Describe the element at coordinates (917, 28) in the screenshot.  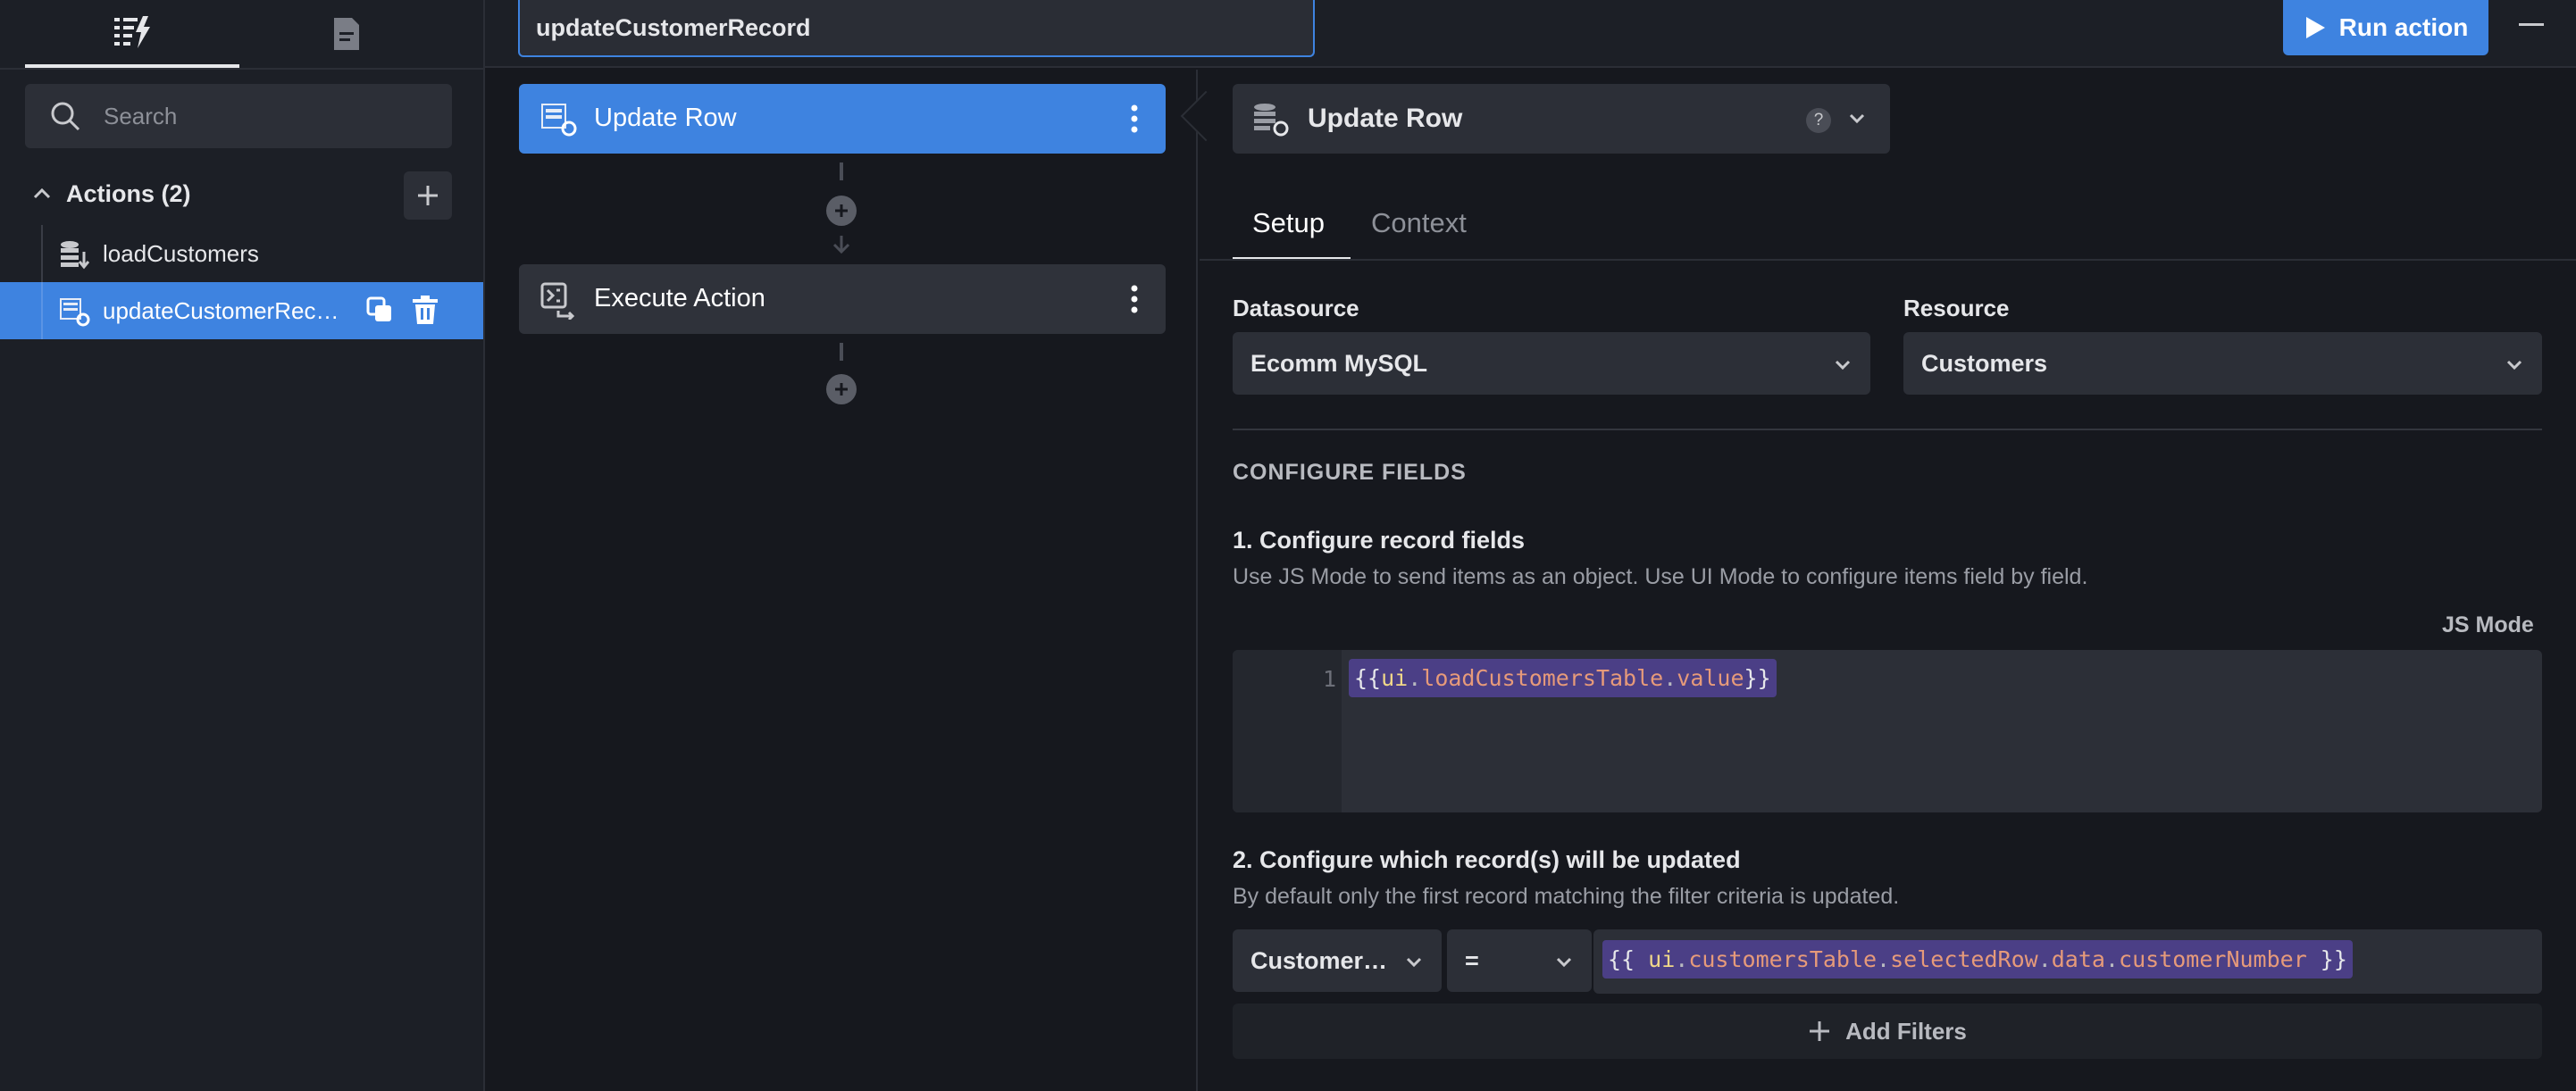
I see `action-name-input` at that location.